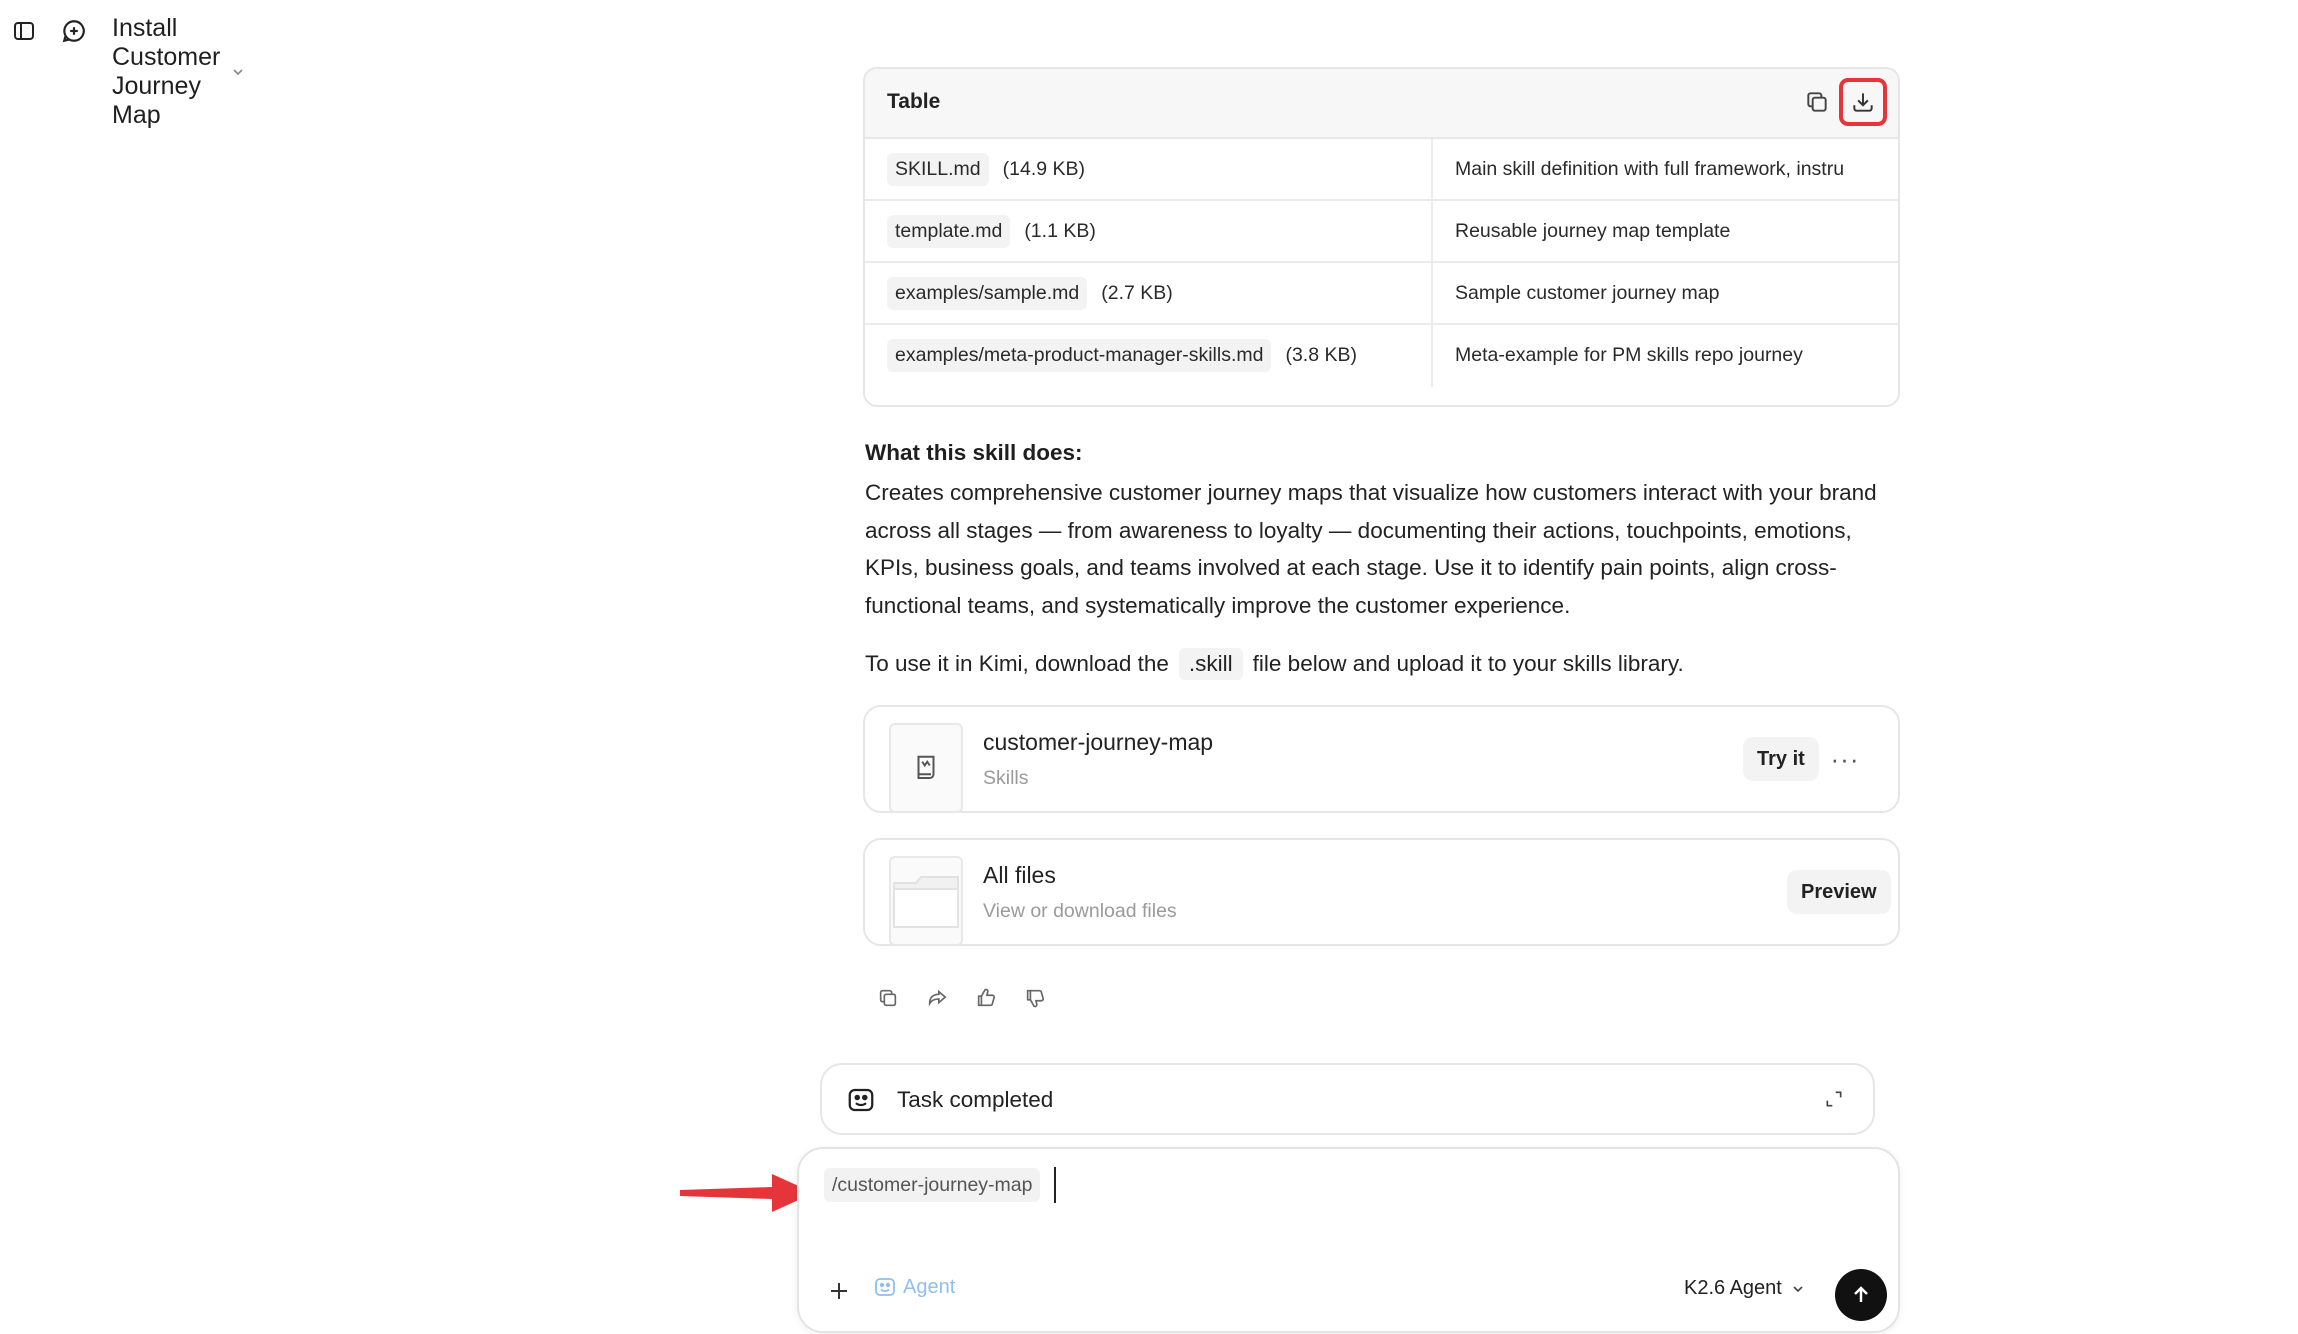 This screenshot has height=1334, width=2298. Describe the element at coordinates (1017, 663) in the screenshot. I see `usage-prefix: To use it in Kimi, download the` at that location.